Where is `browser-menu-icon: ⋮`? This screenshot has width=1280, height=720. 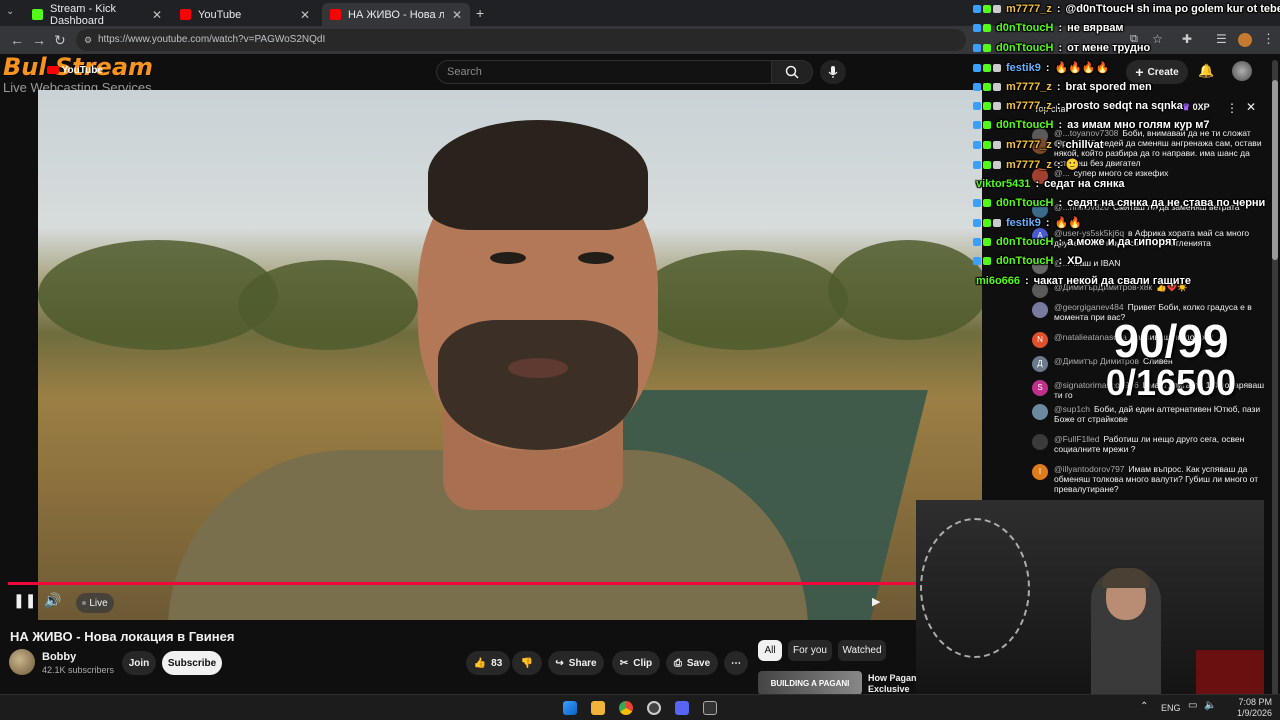
browser-menu-icon: ⋮ is located at coordinates (1268, 39).